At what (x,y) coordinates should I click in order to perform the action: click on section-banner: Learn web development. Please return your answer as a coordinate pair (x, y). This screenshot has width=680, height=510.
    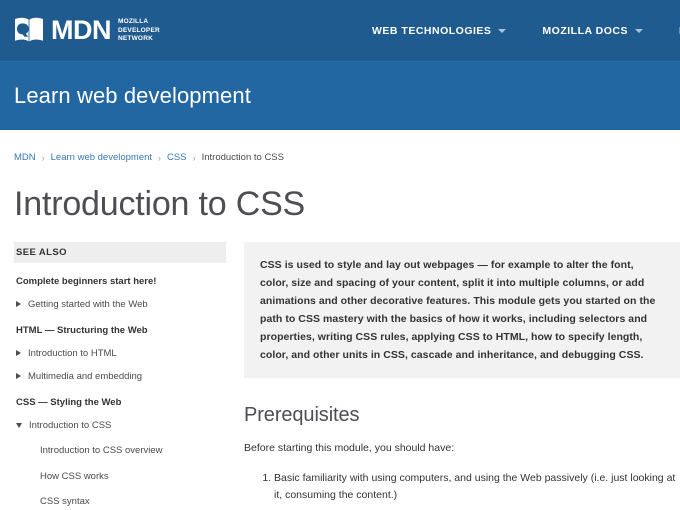
    Looking at the image, I should click on (340, 96).